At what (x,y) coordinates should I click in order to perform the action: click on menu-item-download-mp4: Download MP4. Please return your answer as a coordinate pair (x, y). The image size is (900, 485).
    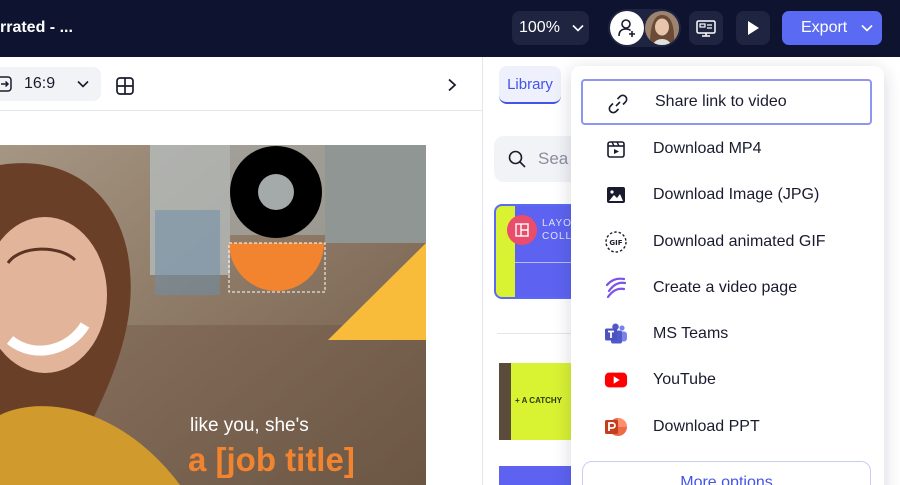
    Looking at the image, I should click on (726, 149).